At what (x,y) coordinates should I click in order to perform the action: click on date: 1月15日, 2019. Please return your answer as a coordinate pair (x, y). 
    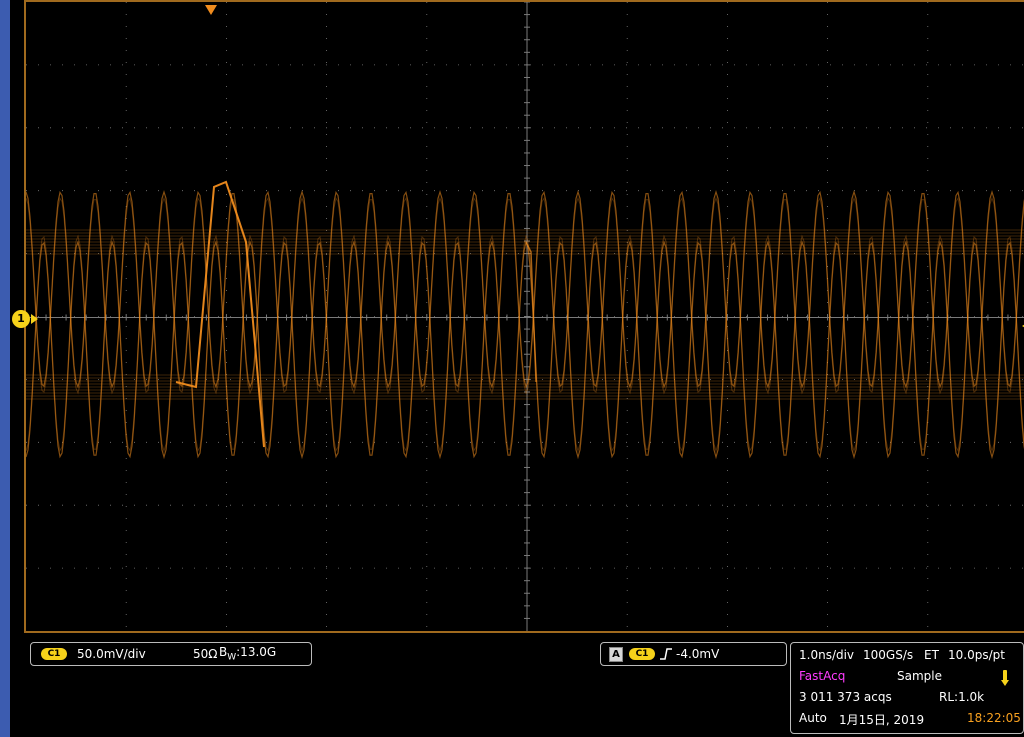
    Looking at the image, I should click on (882, 720).